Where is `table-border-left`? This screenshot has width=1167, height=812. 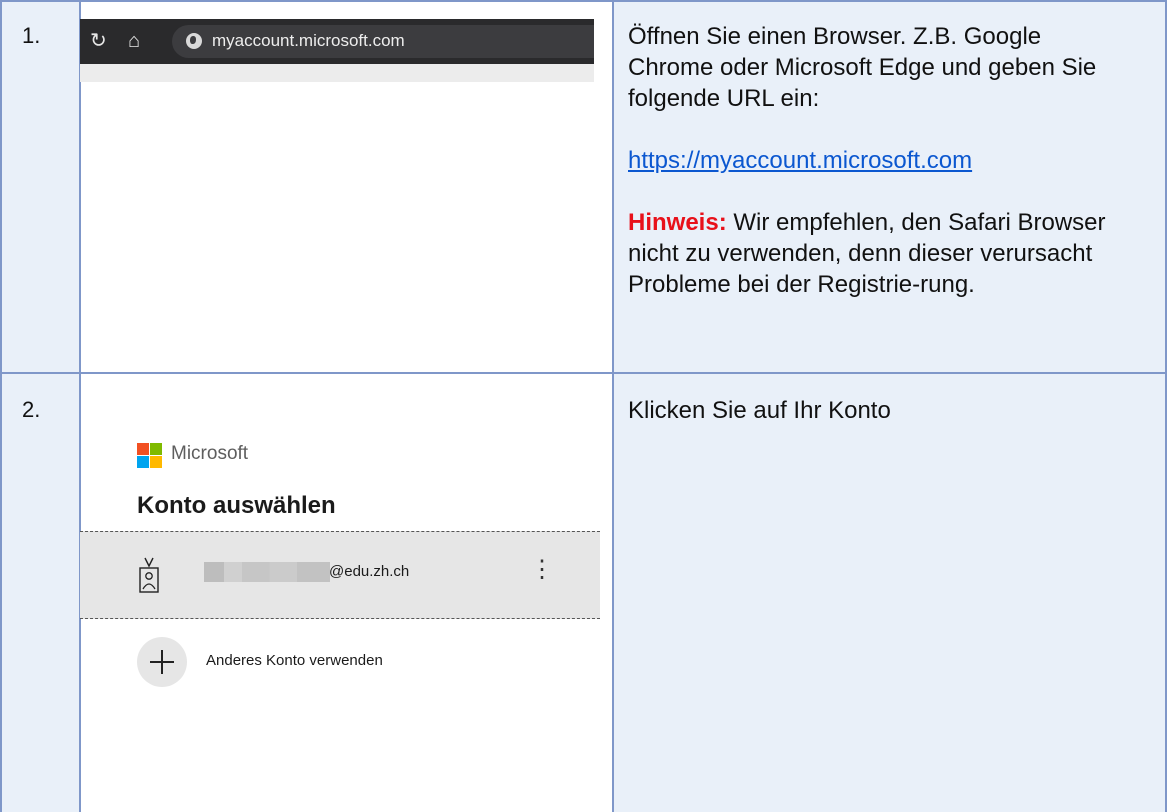
table-border-left is located at coordinates (1, 406).